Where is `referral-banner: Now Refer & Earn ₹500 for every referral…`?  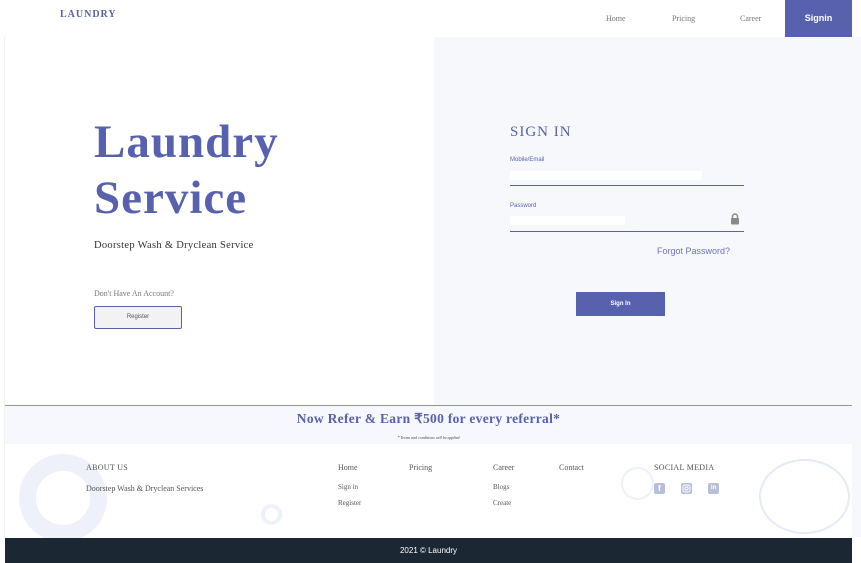
referral-banner: Now Refer & Earn ₹500 for every referral… is located at coordinates (428, 424).